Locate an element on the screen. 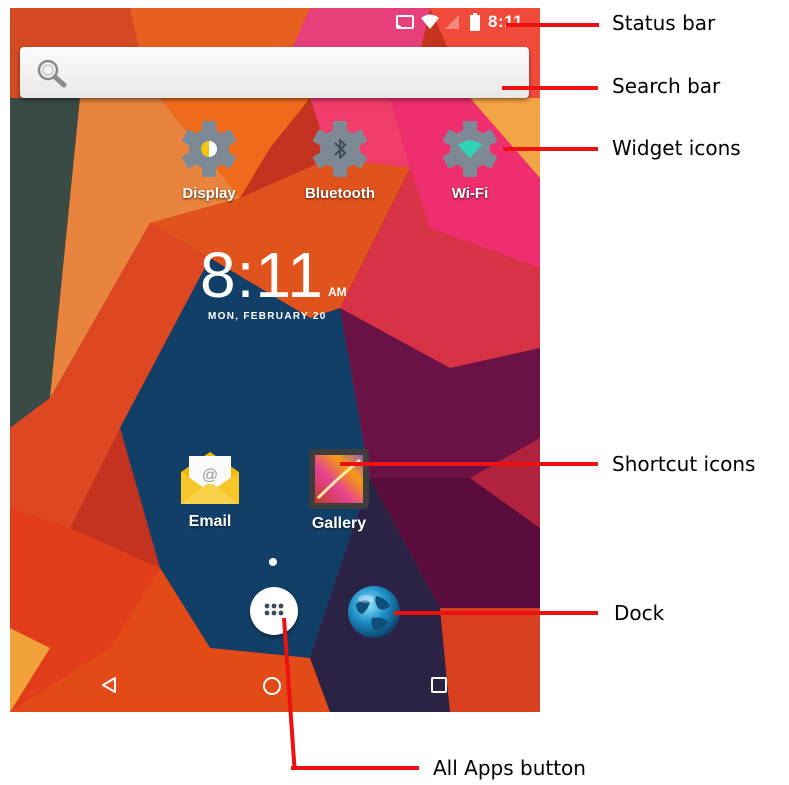  bluetooth-gear-icon is located at coordinates (340, 149).